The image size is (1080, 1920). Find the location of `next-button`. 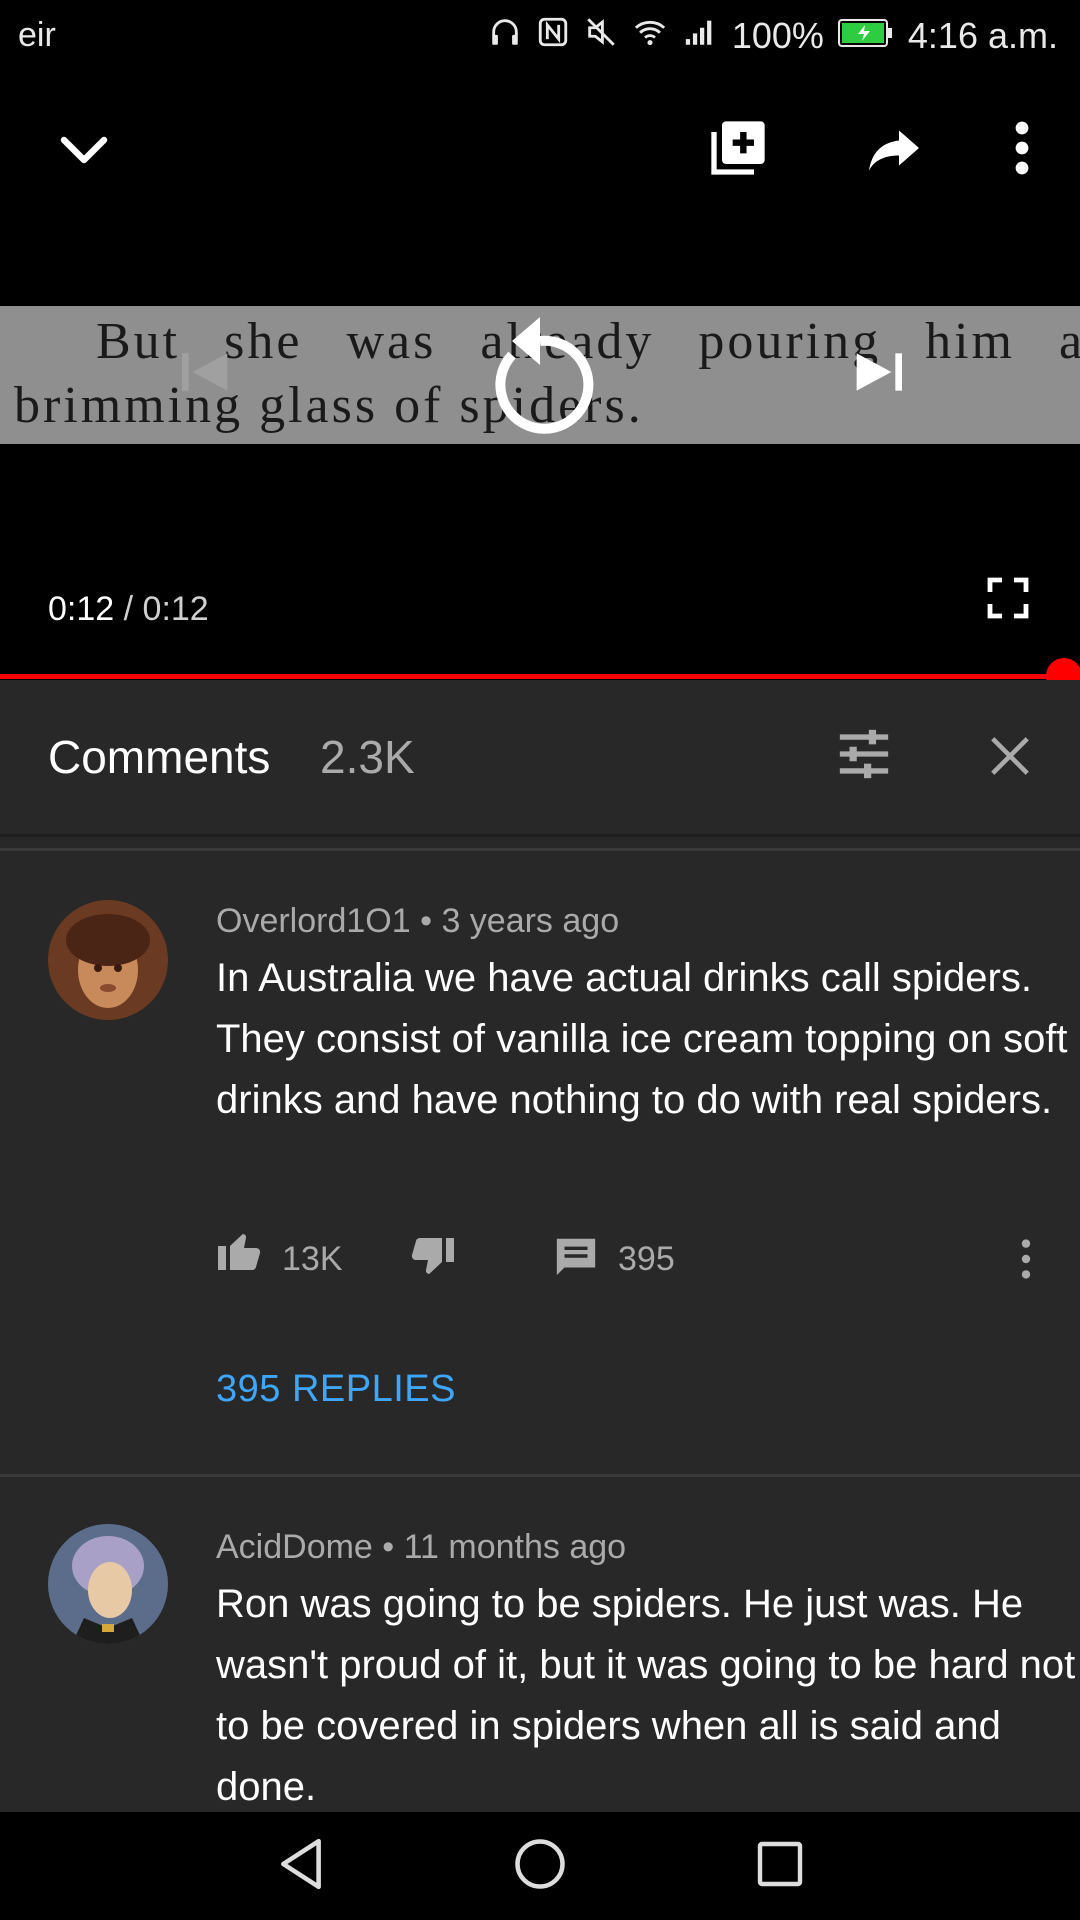

next-button is located at coordinates (878, 374).